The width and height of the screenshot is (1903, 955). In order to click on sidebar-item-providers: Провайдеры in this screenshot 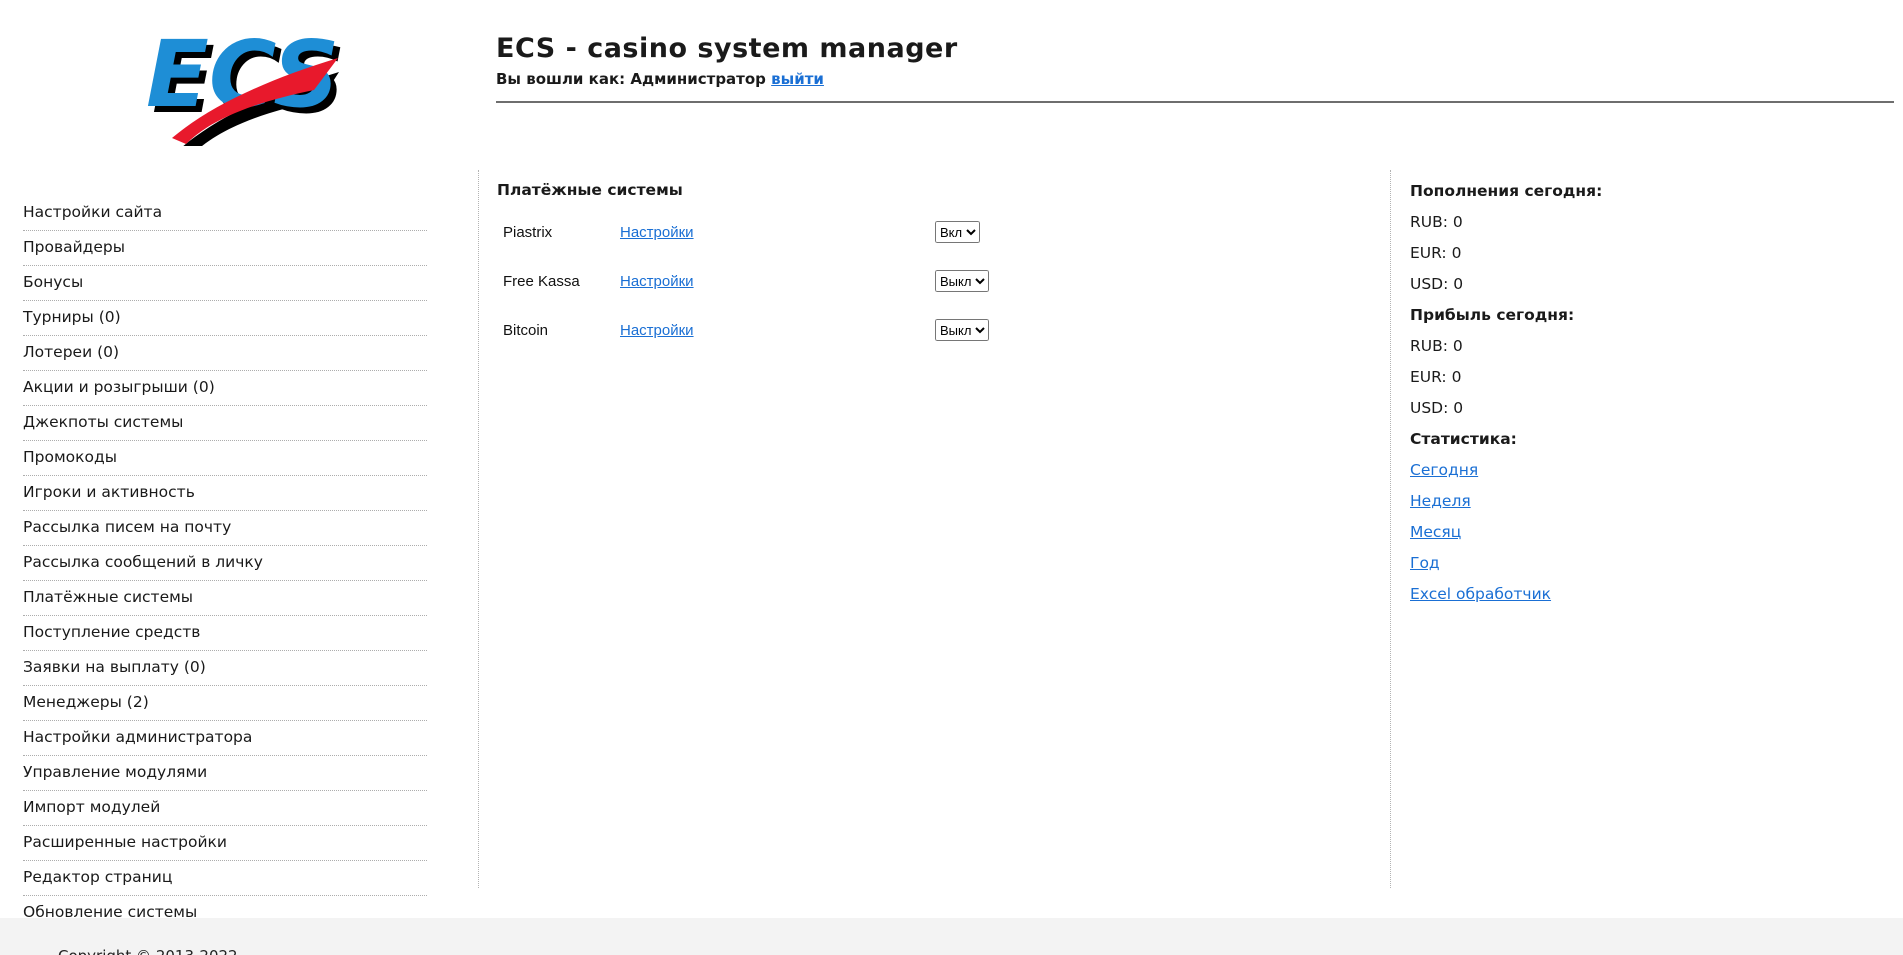, I will do `click(225, 248)`.